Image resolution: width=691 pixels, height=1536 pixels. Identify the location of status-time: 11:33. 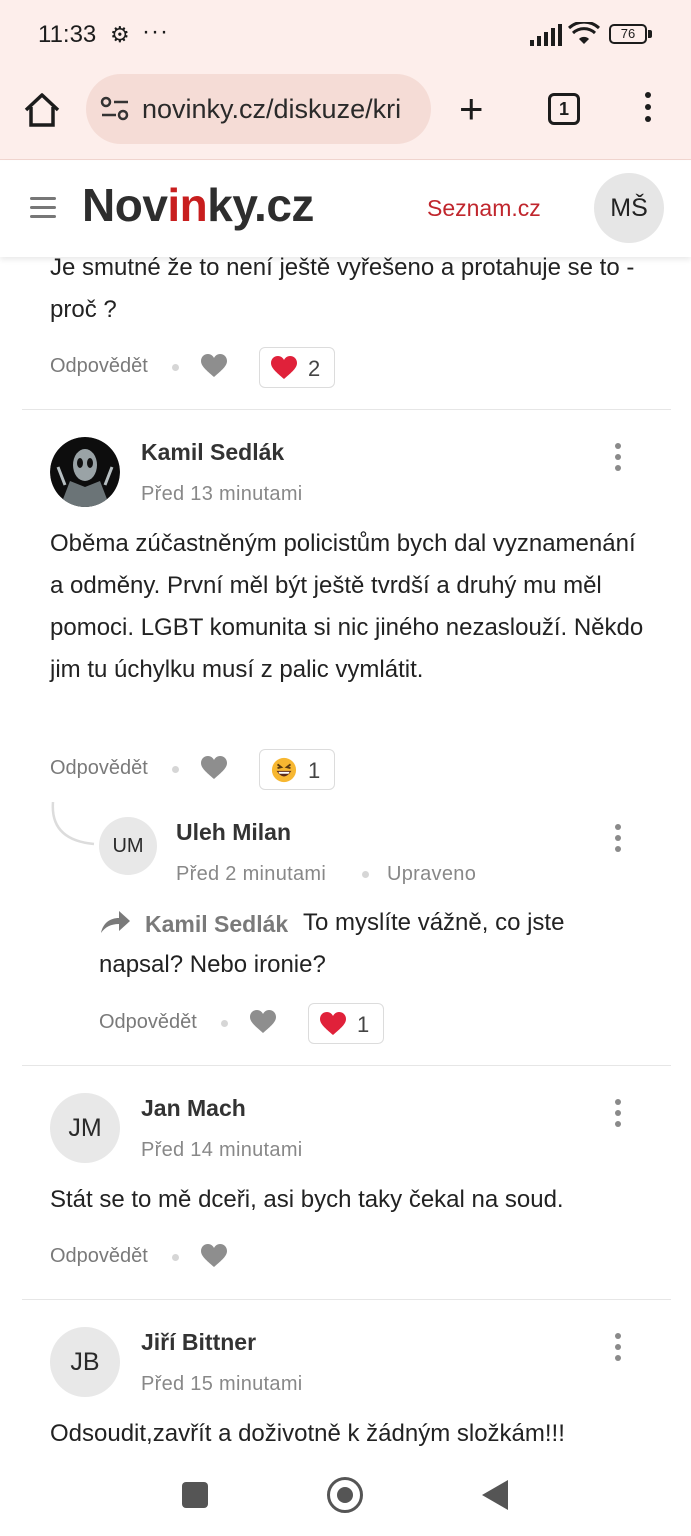
(67, 34).